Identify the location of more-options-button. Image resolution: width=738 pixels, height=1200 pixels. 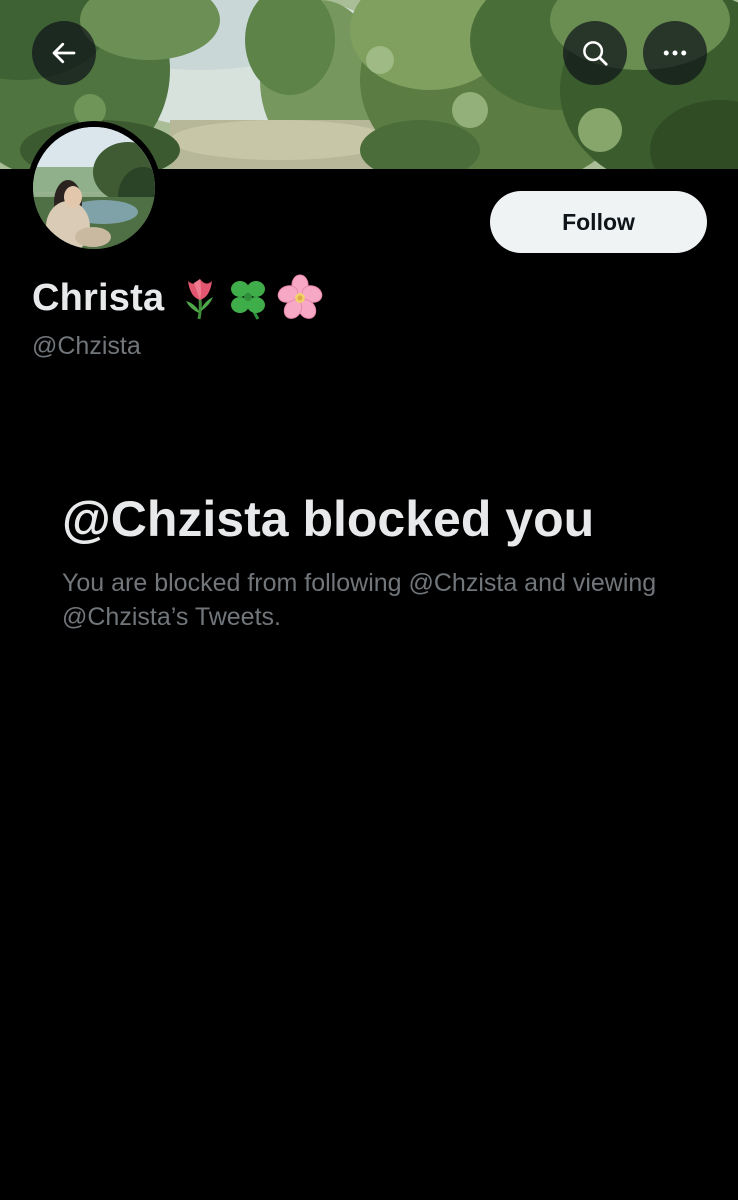
(675, 53).